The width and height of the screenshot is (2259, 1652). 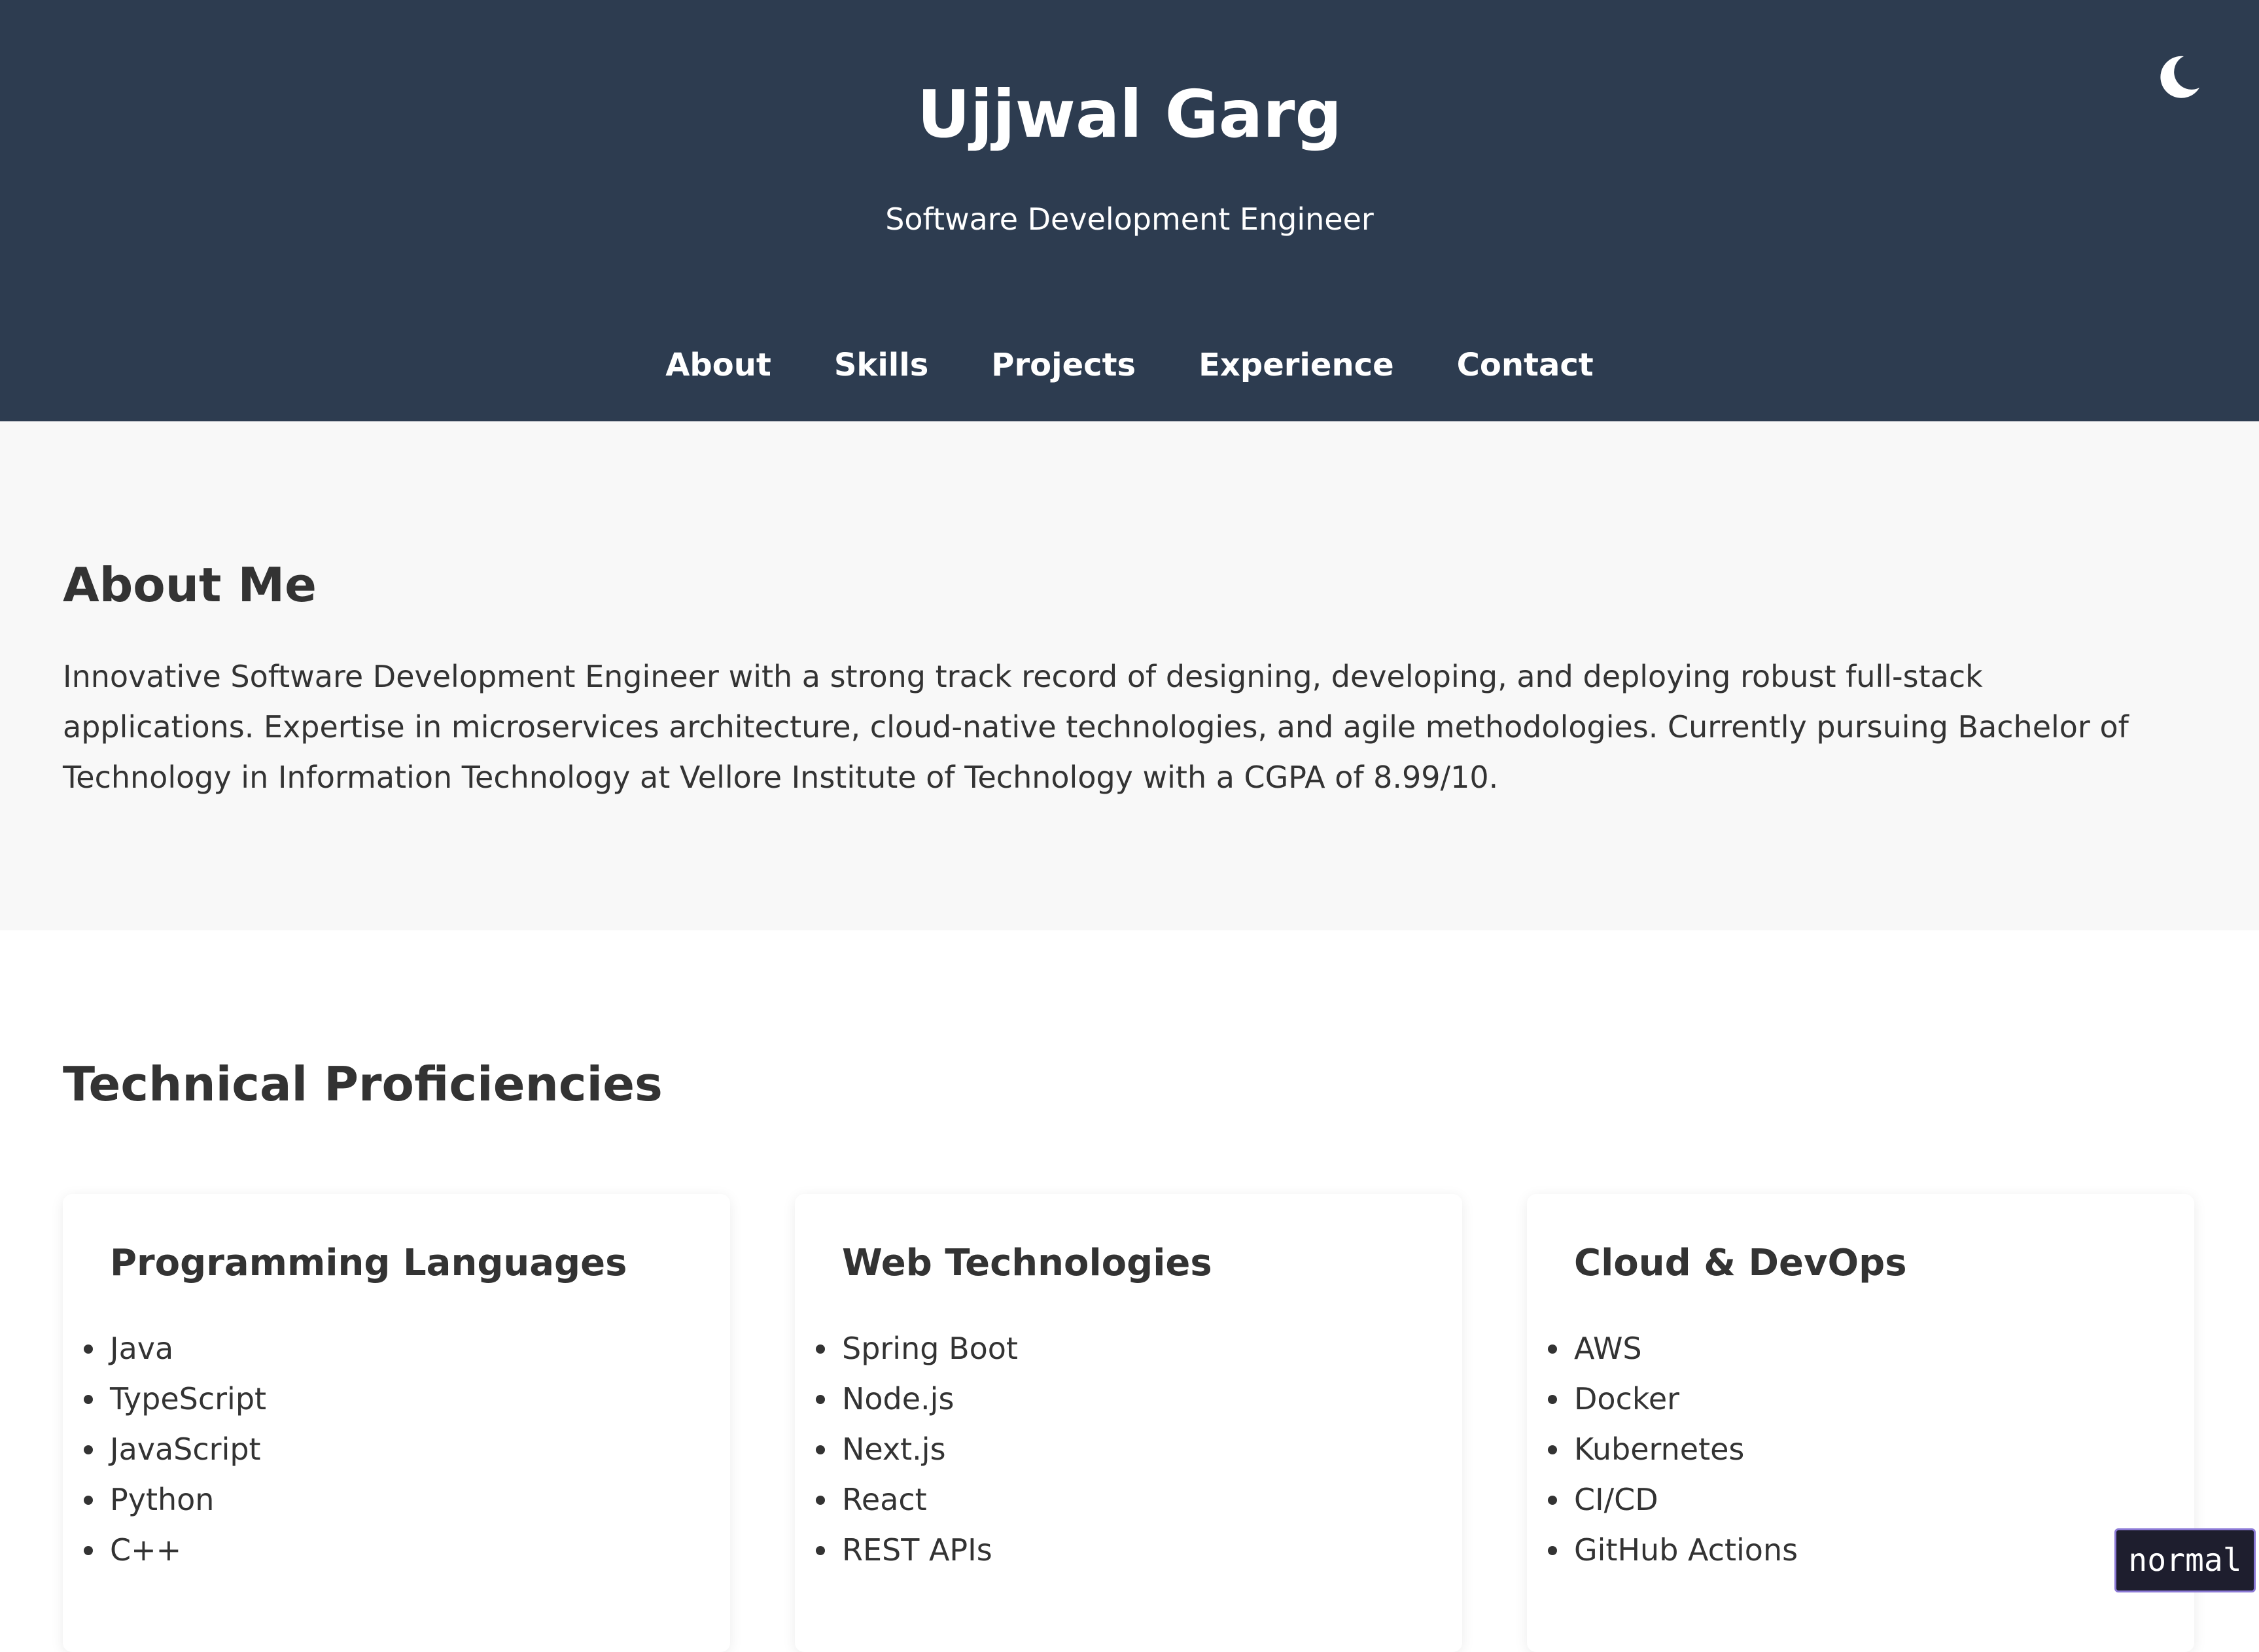 What do you see at coordinates (1672, 1550) in the screenshot?
I see `skill-item: GitHub Actions` at bounding box center [1672, 1550].